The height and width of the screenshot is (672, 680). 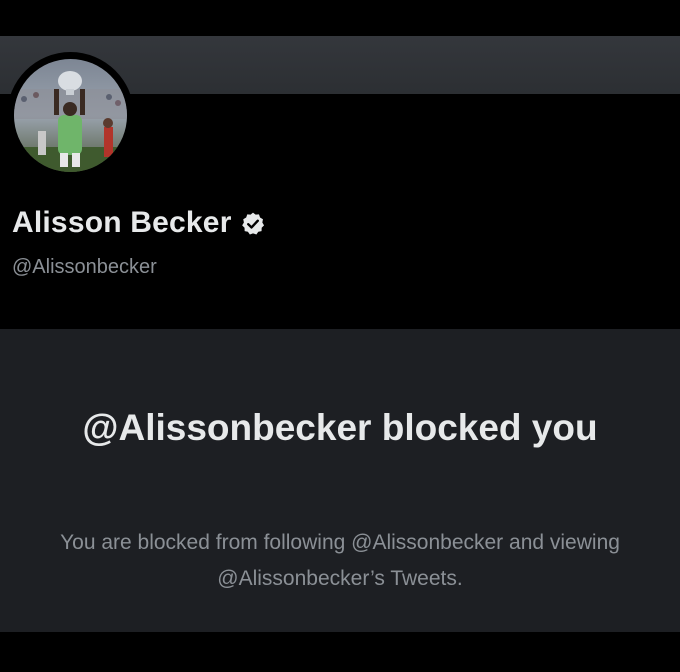 I want to click on verified-badge-icon, so click(x=253, y=224).